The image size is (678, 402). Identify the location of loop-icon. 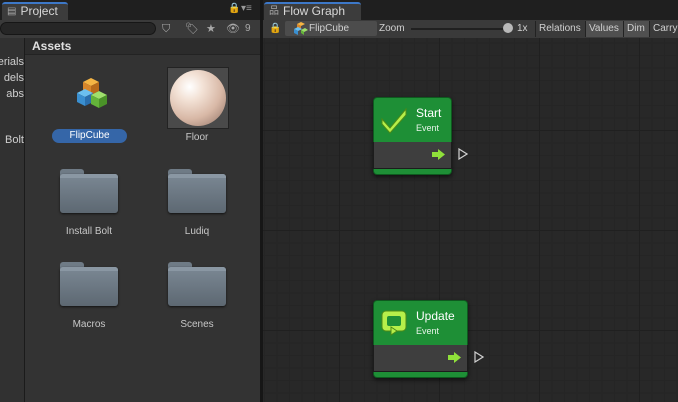
(394, 322).